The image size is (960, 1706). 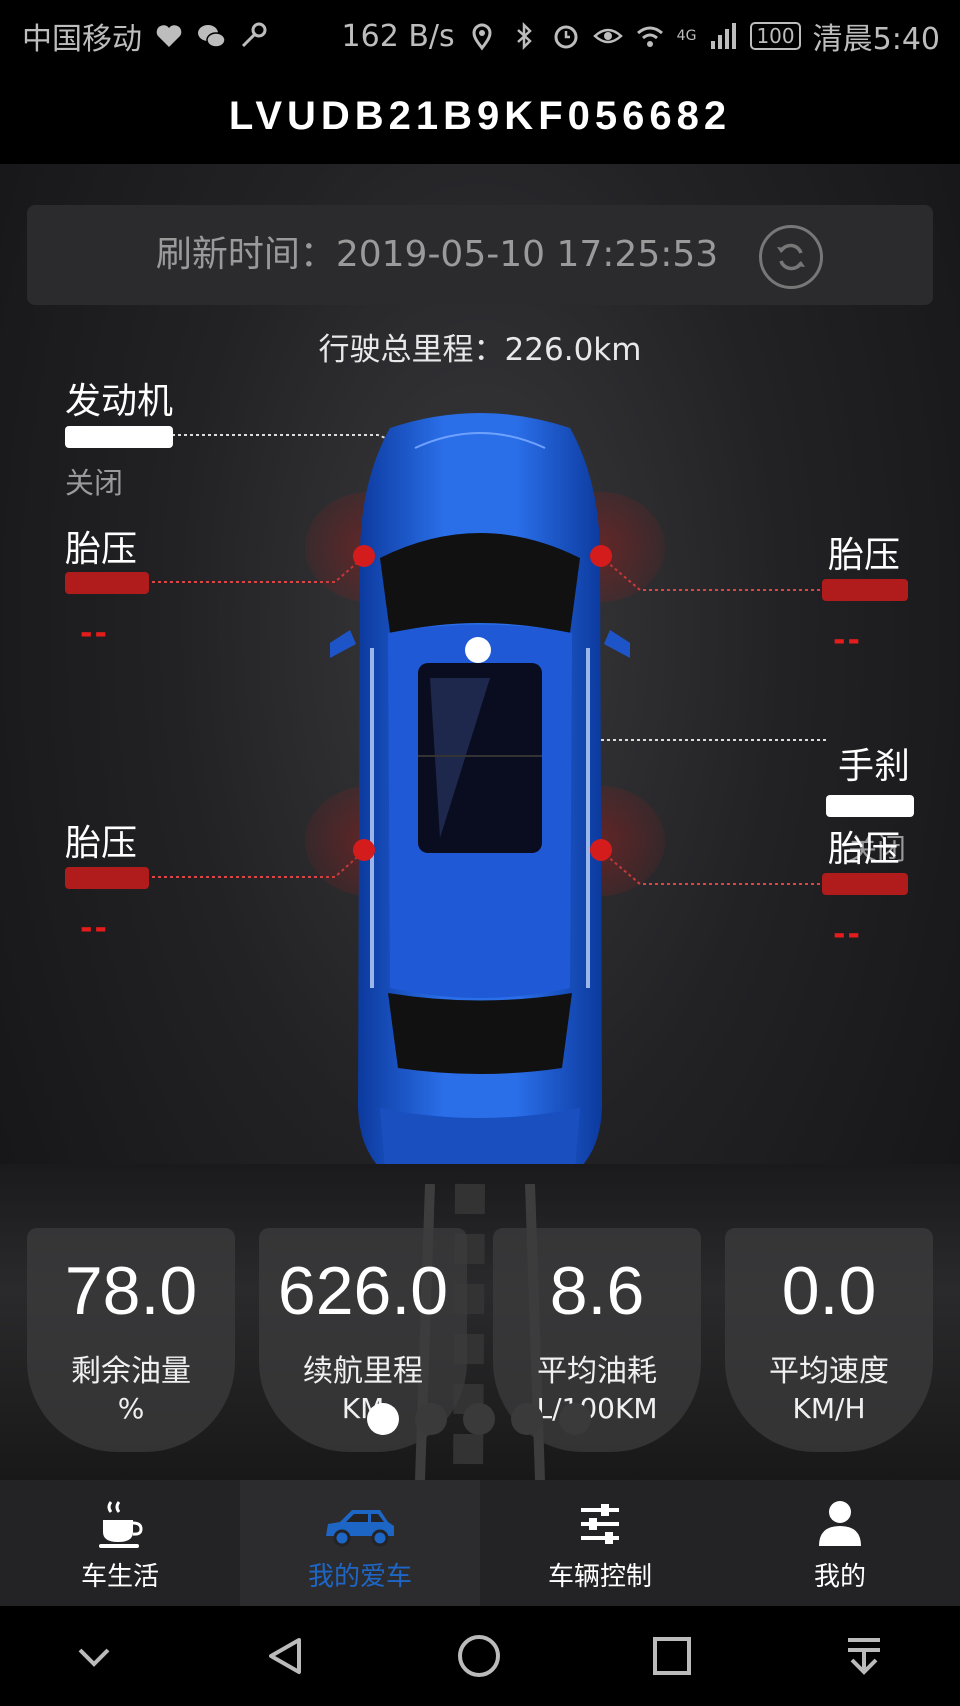 What do you see at coordinates (864, 555) in the screenshot?
I see `tire-front-right-title: 胎压` at bounding box center [864, 555].